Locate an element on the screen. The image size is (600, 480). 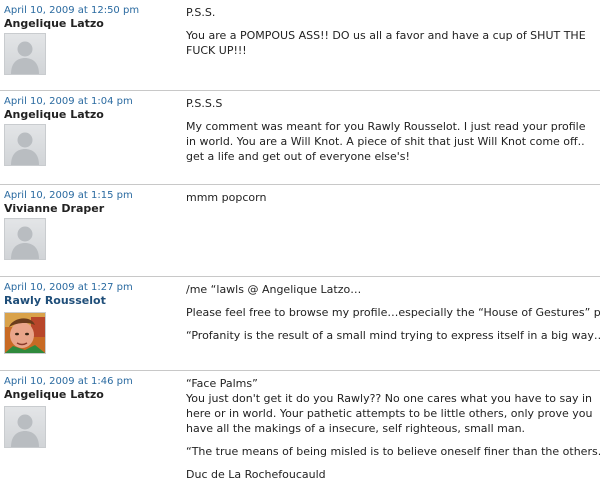
comment-date-link: April 10, 2009 at 1:27 pm is located at coordinates (92, 288).